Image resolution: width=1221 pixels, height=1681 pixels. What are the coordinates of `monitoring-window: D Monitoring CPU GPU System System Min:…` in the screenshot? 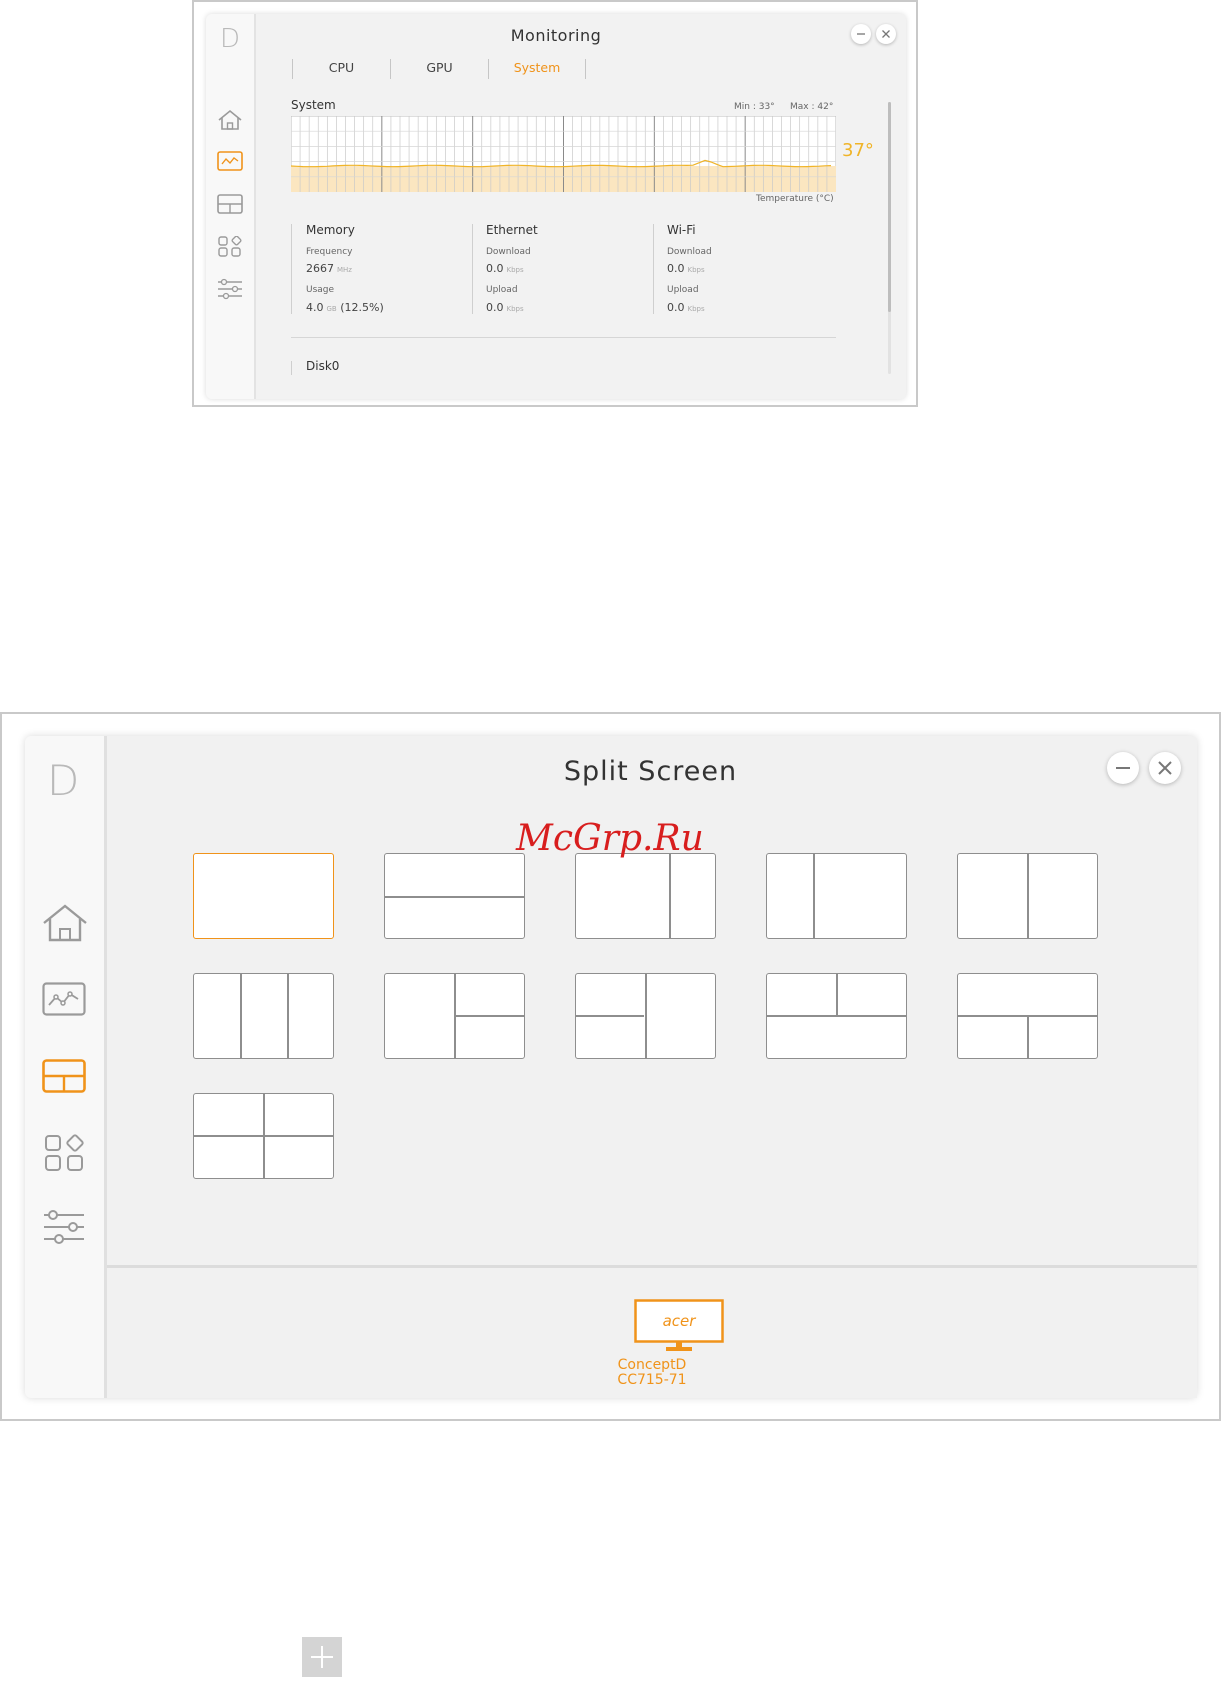 It's located at (556, 206).